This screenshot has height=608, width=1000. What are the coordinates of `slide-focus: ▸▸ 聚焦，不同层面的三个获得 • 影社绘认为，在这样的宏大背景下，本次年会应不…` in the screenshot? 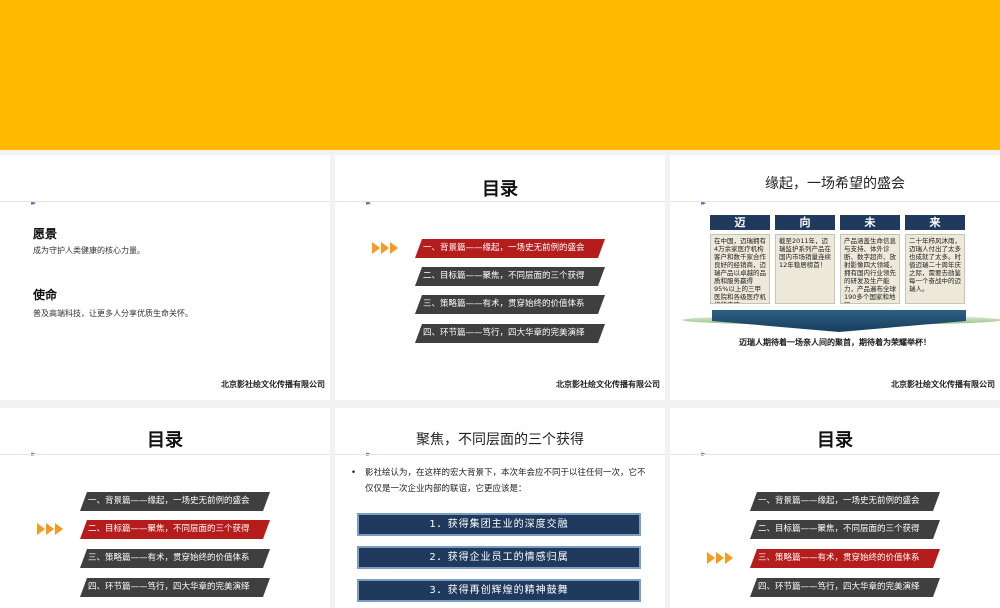 It's located at (500, 508).